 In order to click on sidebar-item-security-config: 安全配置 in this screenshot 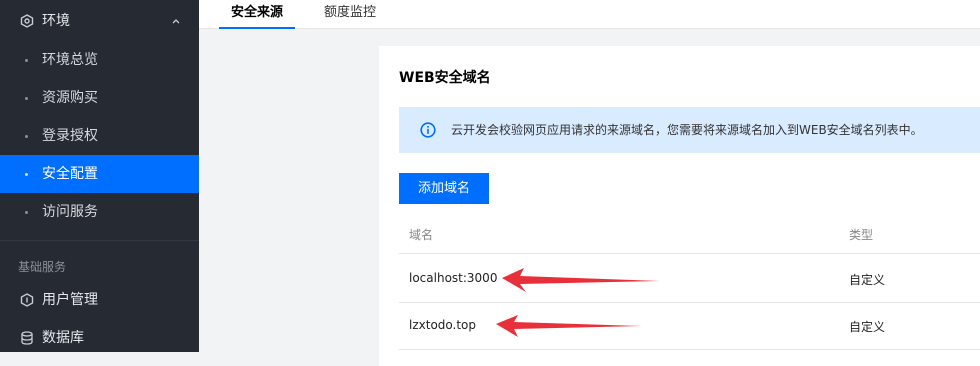, I will do `click(99, 174)`.